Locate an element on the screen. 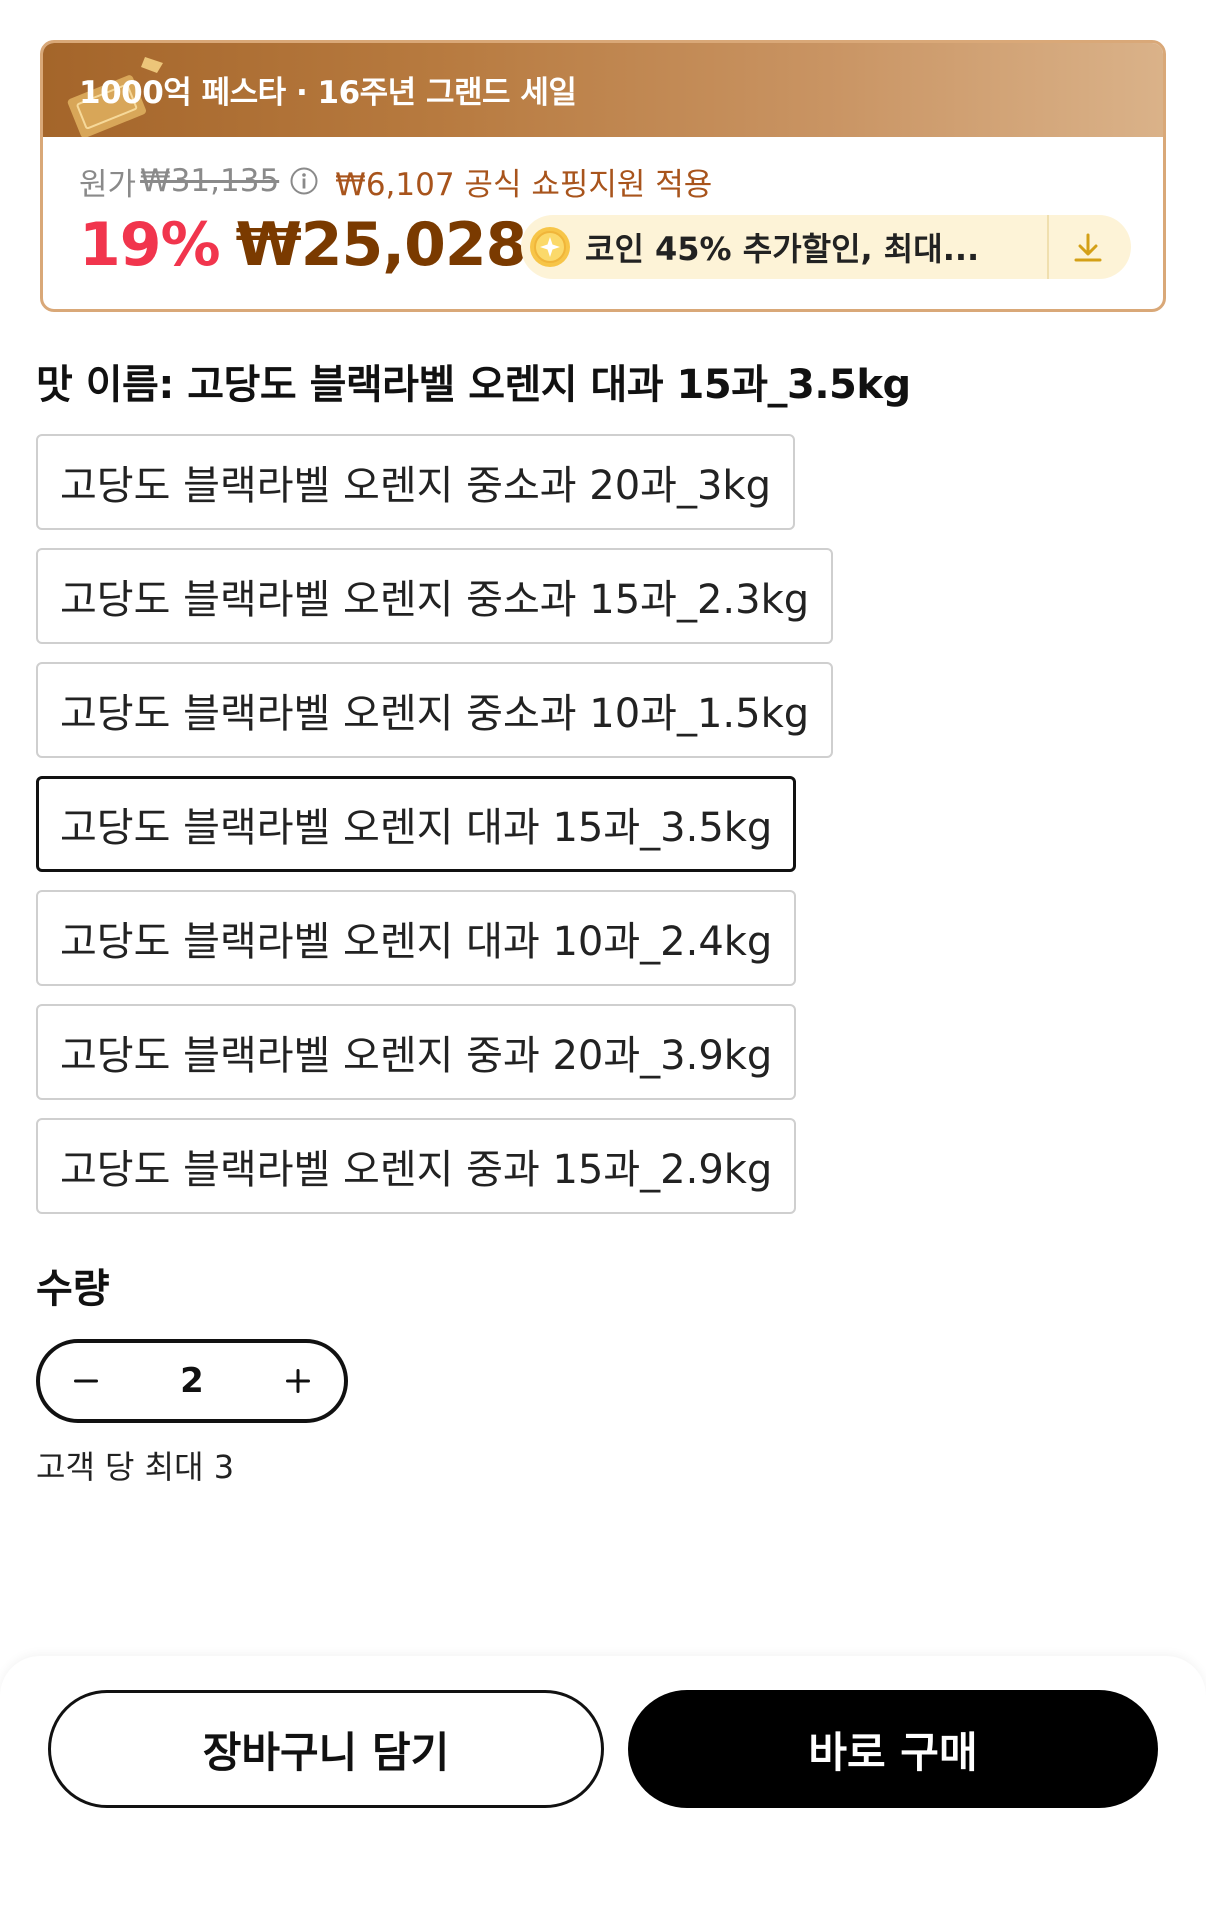 The height and width of the screenshot is (1909, 1206). original-price-row: 원가 ₩31,135 ₩6,107 공식 쇼핑지원 적용 is located at coordinates (396, 182).